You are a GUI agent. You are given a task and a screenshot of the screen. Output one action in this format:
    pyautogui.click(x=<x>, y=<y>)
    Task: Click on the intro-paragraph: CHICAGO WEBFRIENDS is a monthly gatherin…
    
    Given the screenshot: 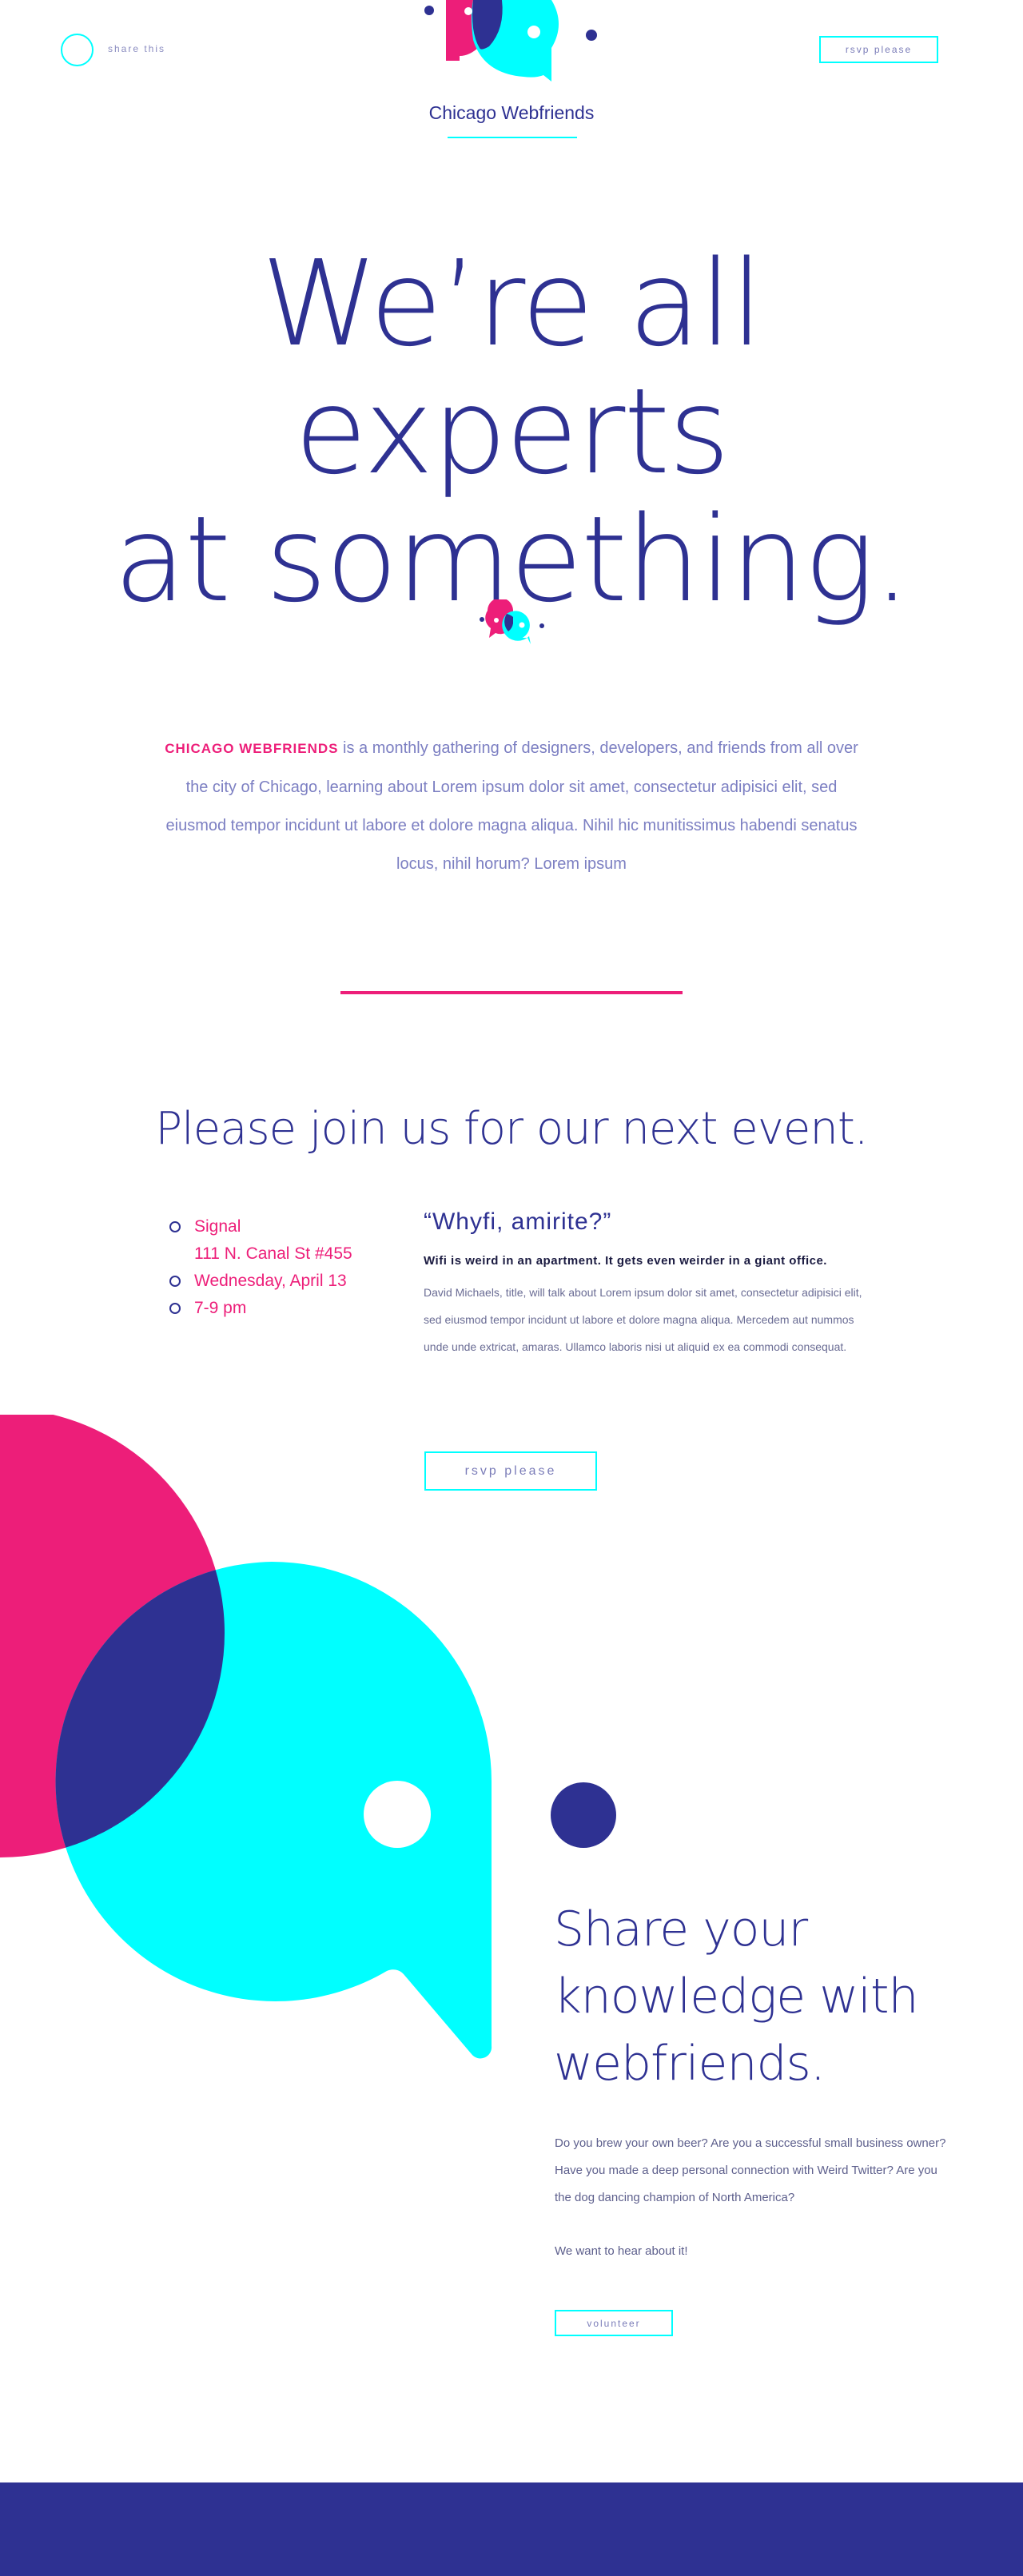 What is the action you would take?
    pyautogui.click(x=511, y=806)
    